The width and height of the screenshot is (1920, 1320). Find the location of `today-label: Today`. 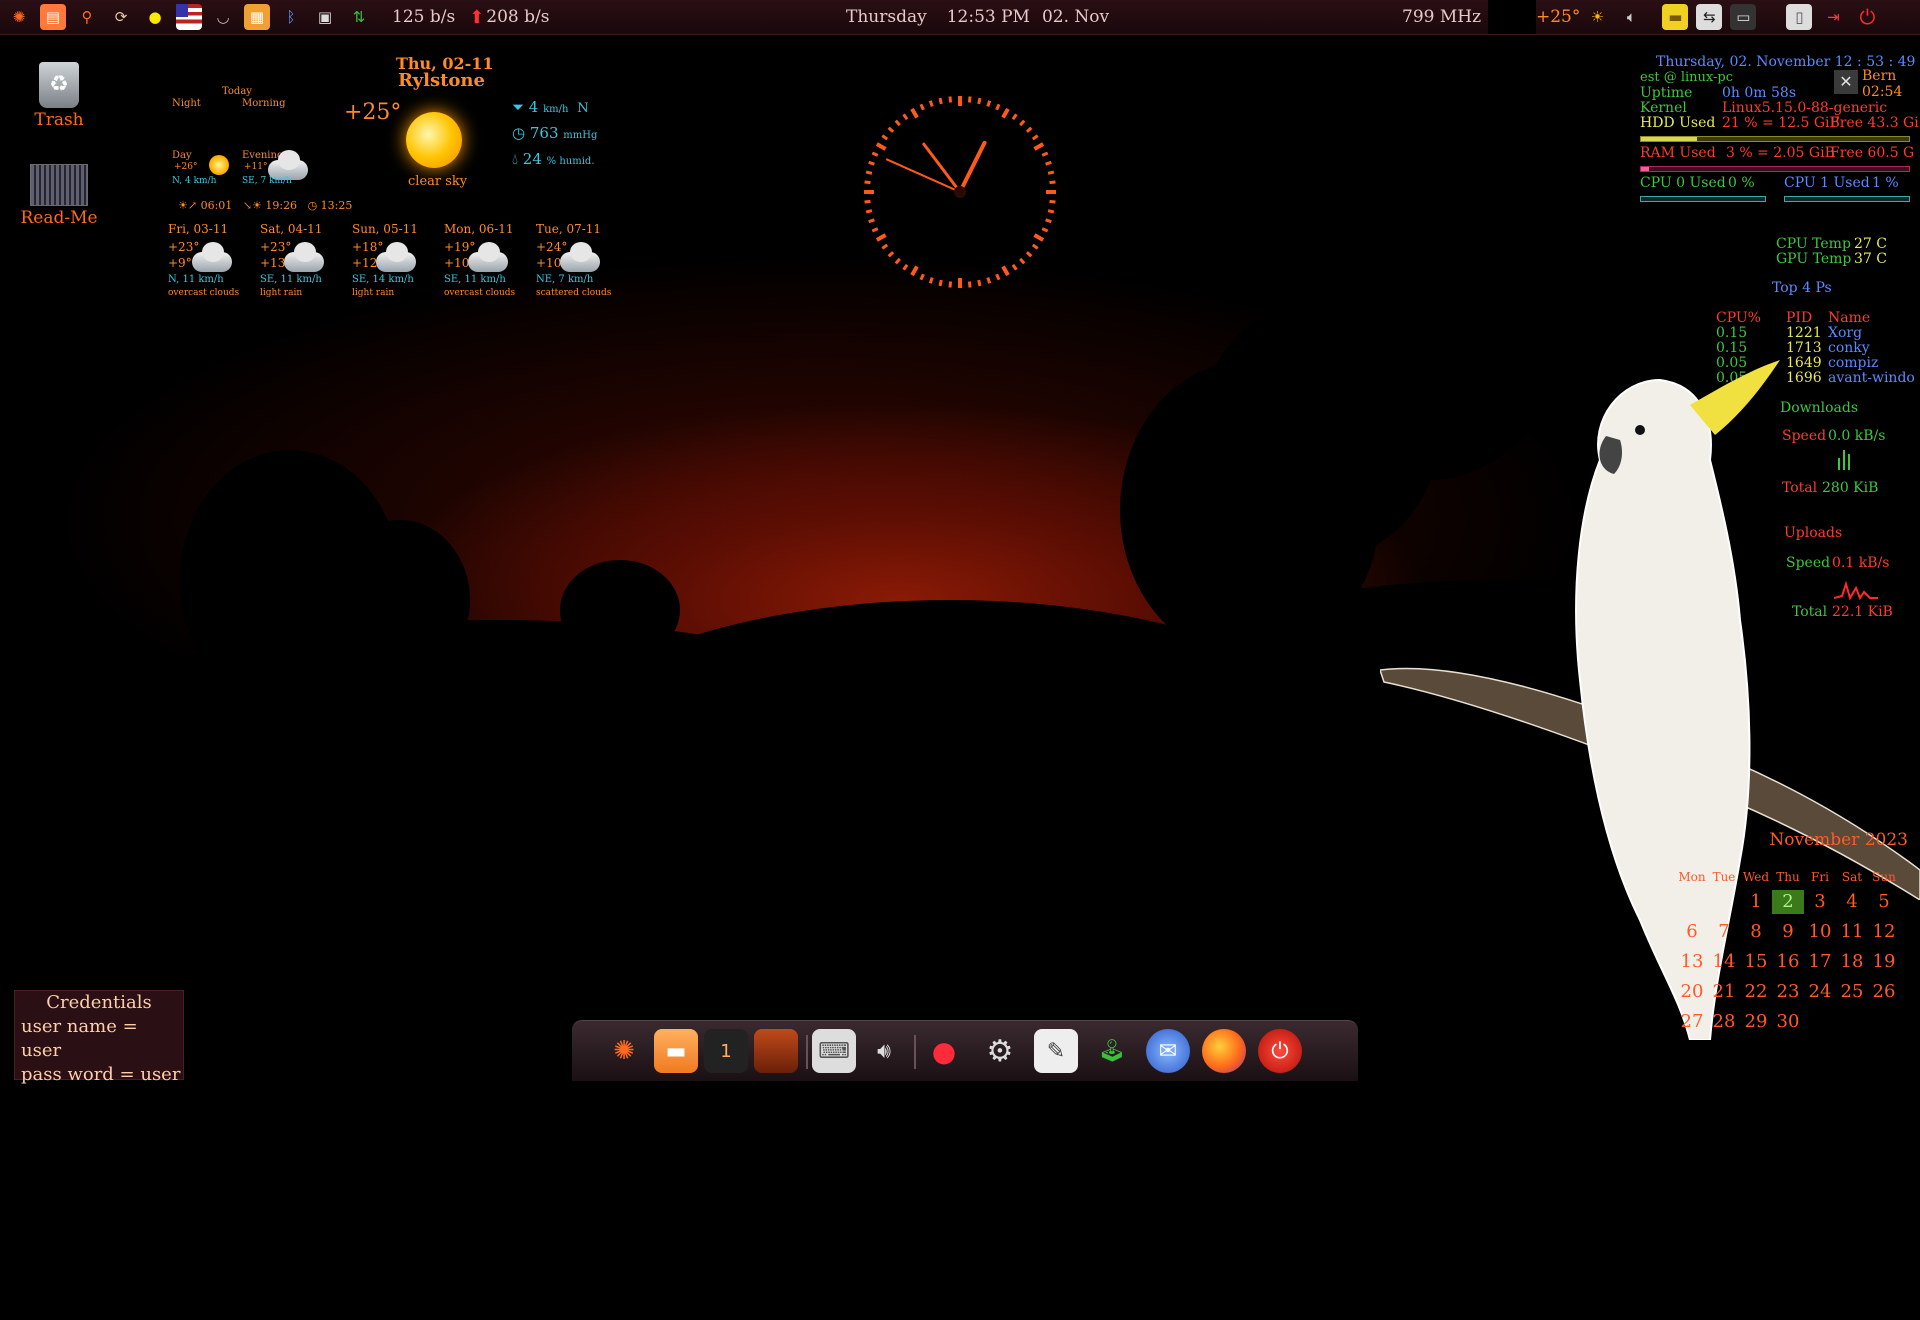

today-label: Today is located at coordinates (237, 91).